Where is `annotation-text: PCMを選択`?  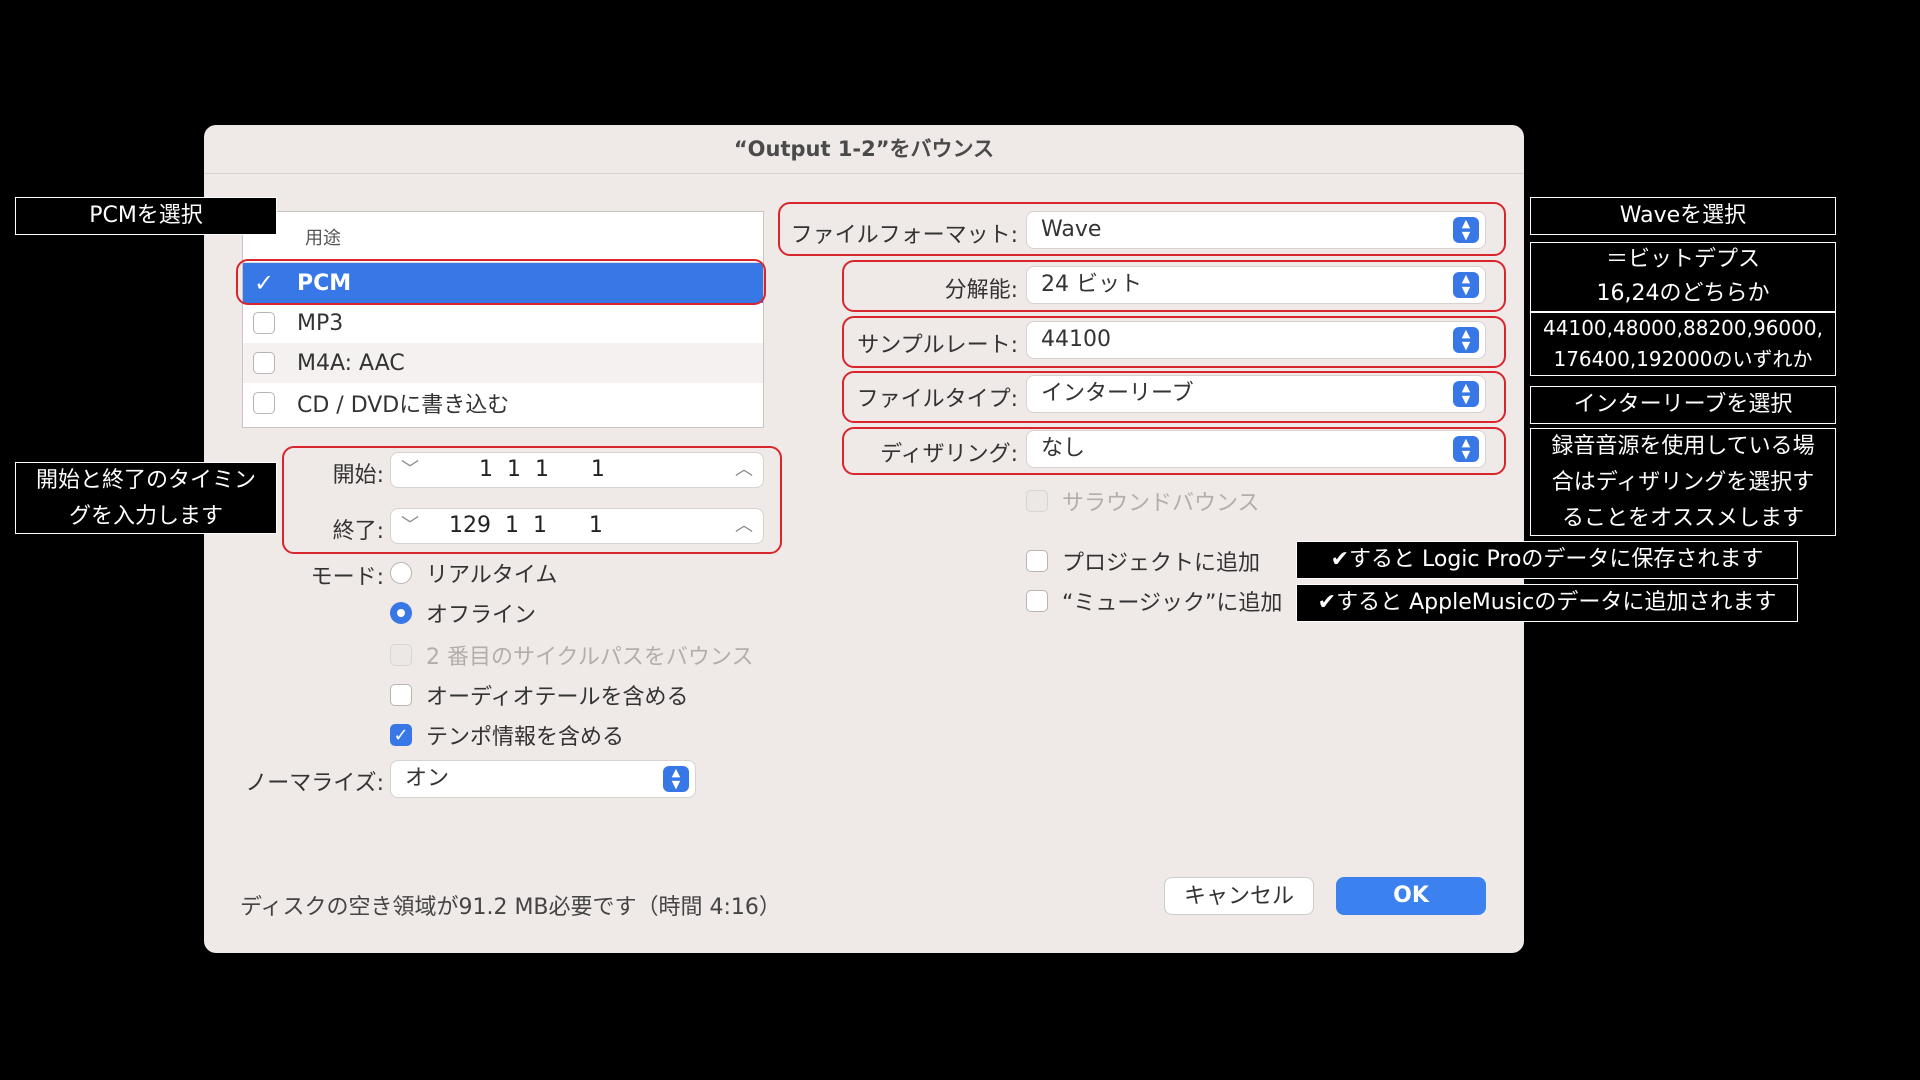 annotation-text: PCMを選択 is located at coordinates (146, 215).